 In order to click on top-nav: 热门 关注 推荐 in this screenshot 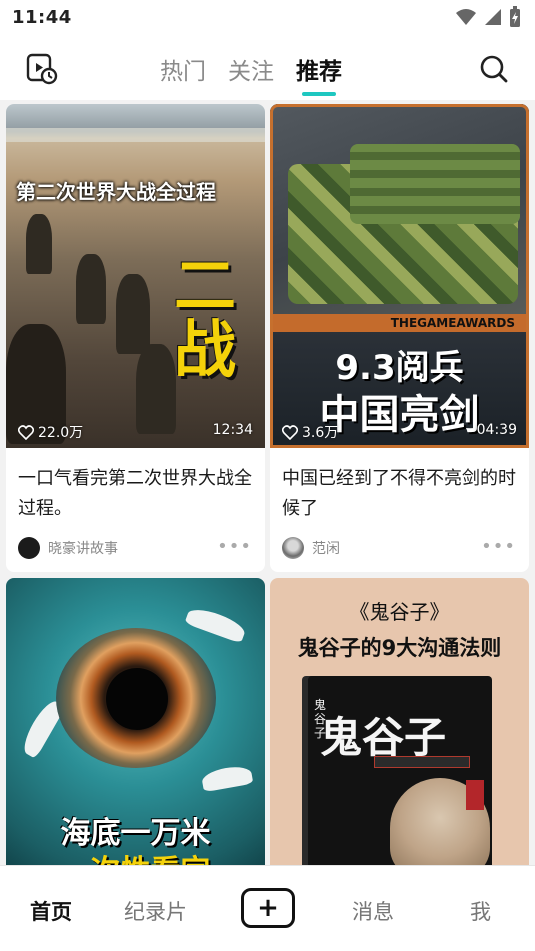, I will do `click(267, 69)`.